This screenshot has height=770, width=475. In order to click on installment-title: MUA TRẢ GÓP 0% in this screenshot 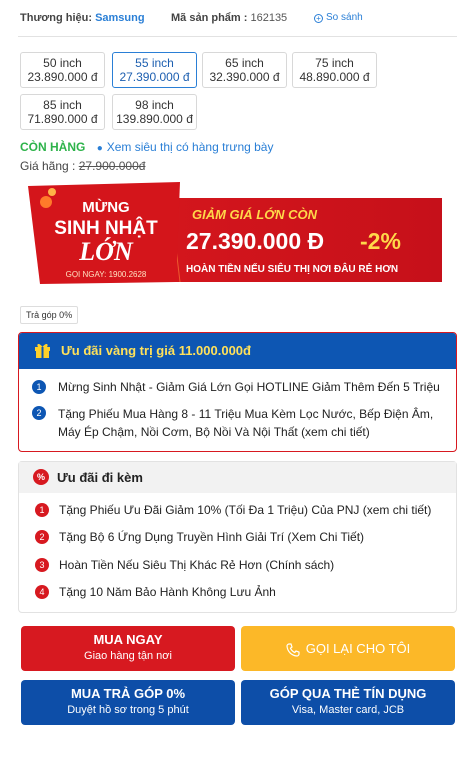, I will do `click(128, 693)`.